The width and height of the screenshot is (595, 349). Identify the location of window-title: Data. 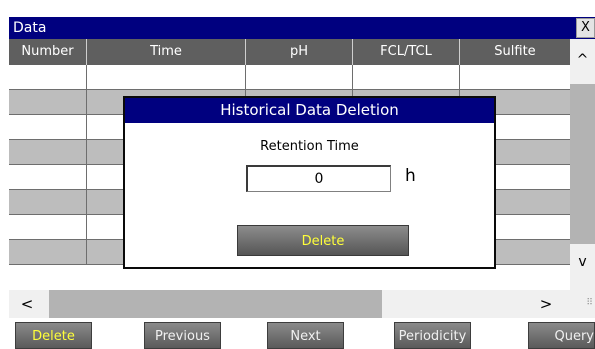
(30, 28).